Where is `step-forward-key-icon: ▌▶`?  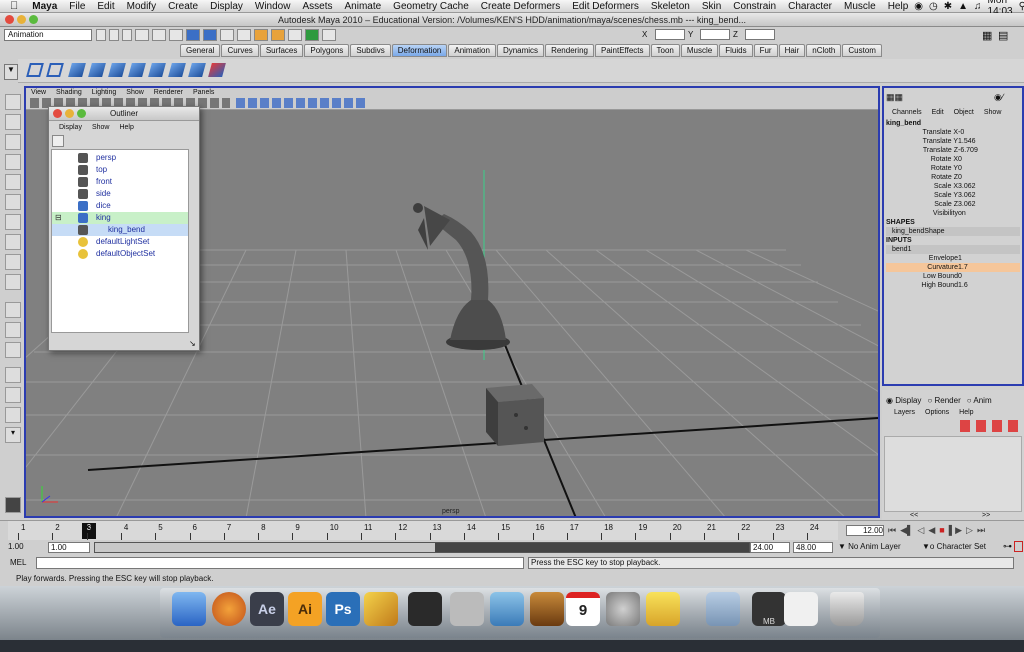
step-forward-key-icon: ▌▶ is located at coordinates (955, 530).